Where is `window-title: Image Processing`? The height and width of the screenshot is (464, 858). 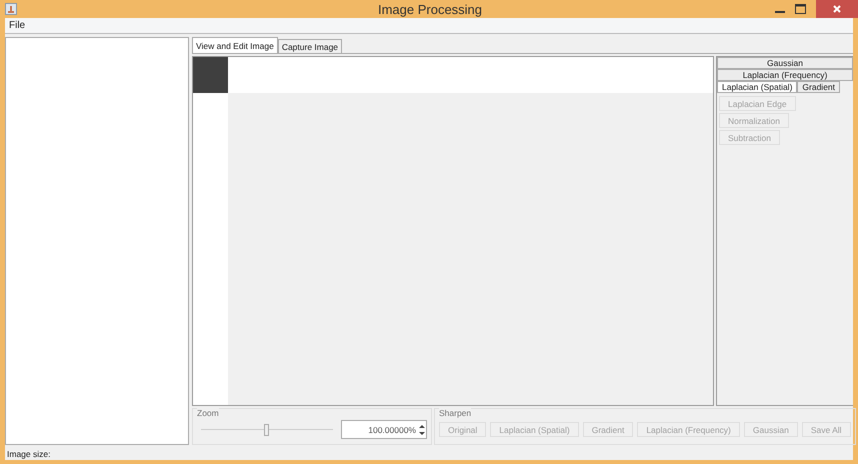
window-title: Image Processing is located at coordinates (430, 9).